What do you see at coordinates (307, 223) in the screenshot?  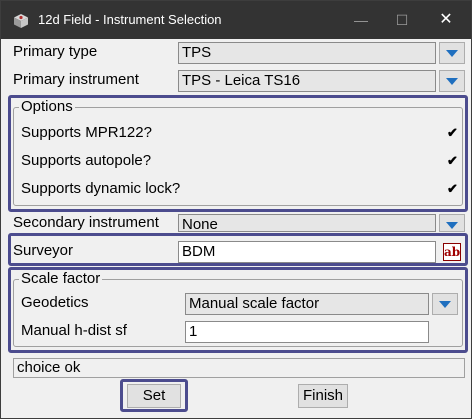 I see `secondary-instrument-field: None` at bounding box center [307, 223].